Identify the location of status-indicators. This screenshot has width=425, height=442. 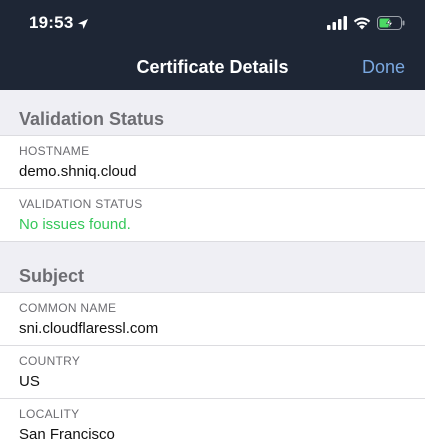
(366, 23).